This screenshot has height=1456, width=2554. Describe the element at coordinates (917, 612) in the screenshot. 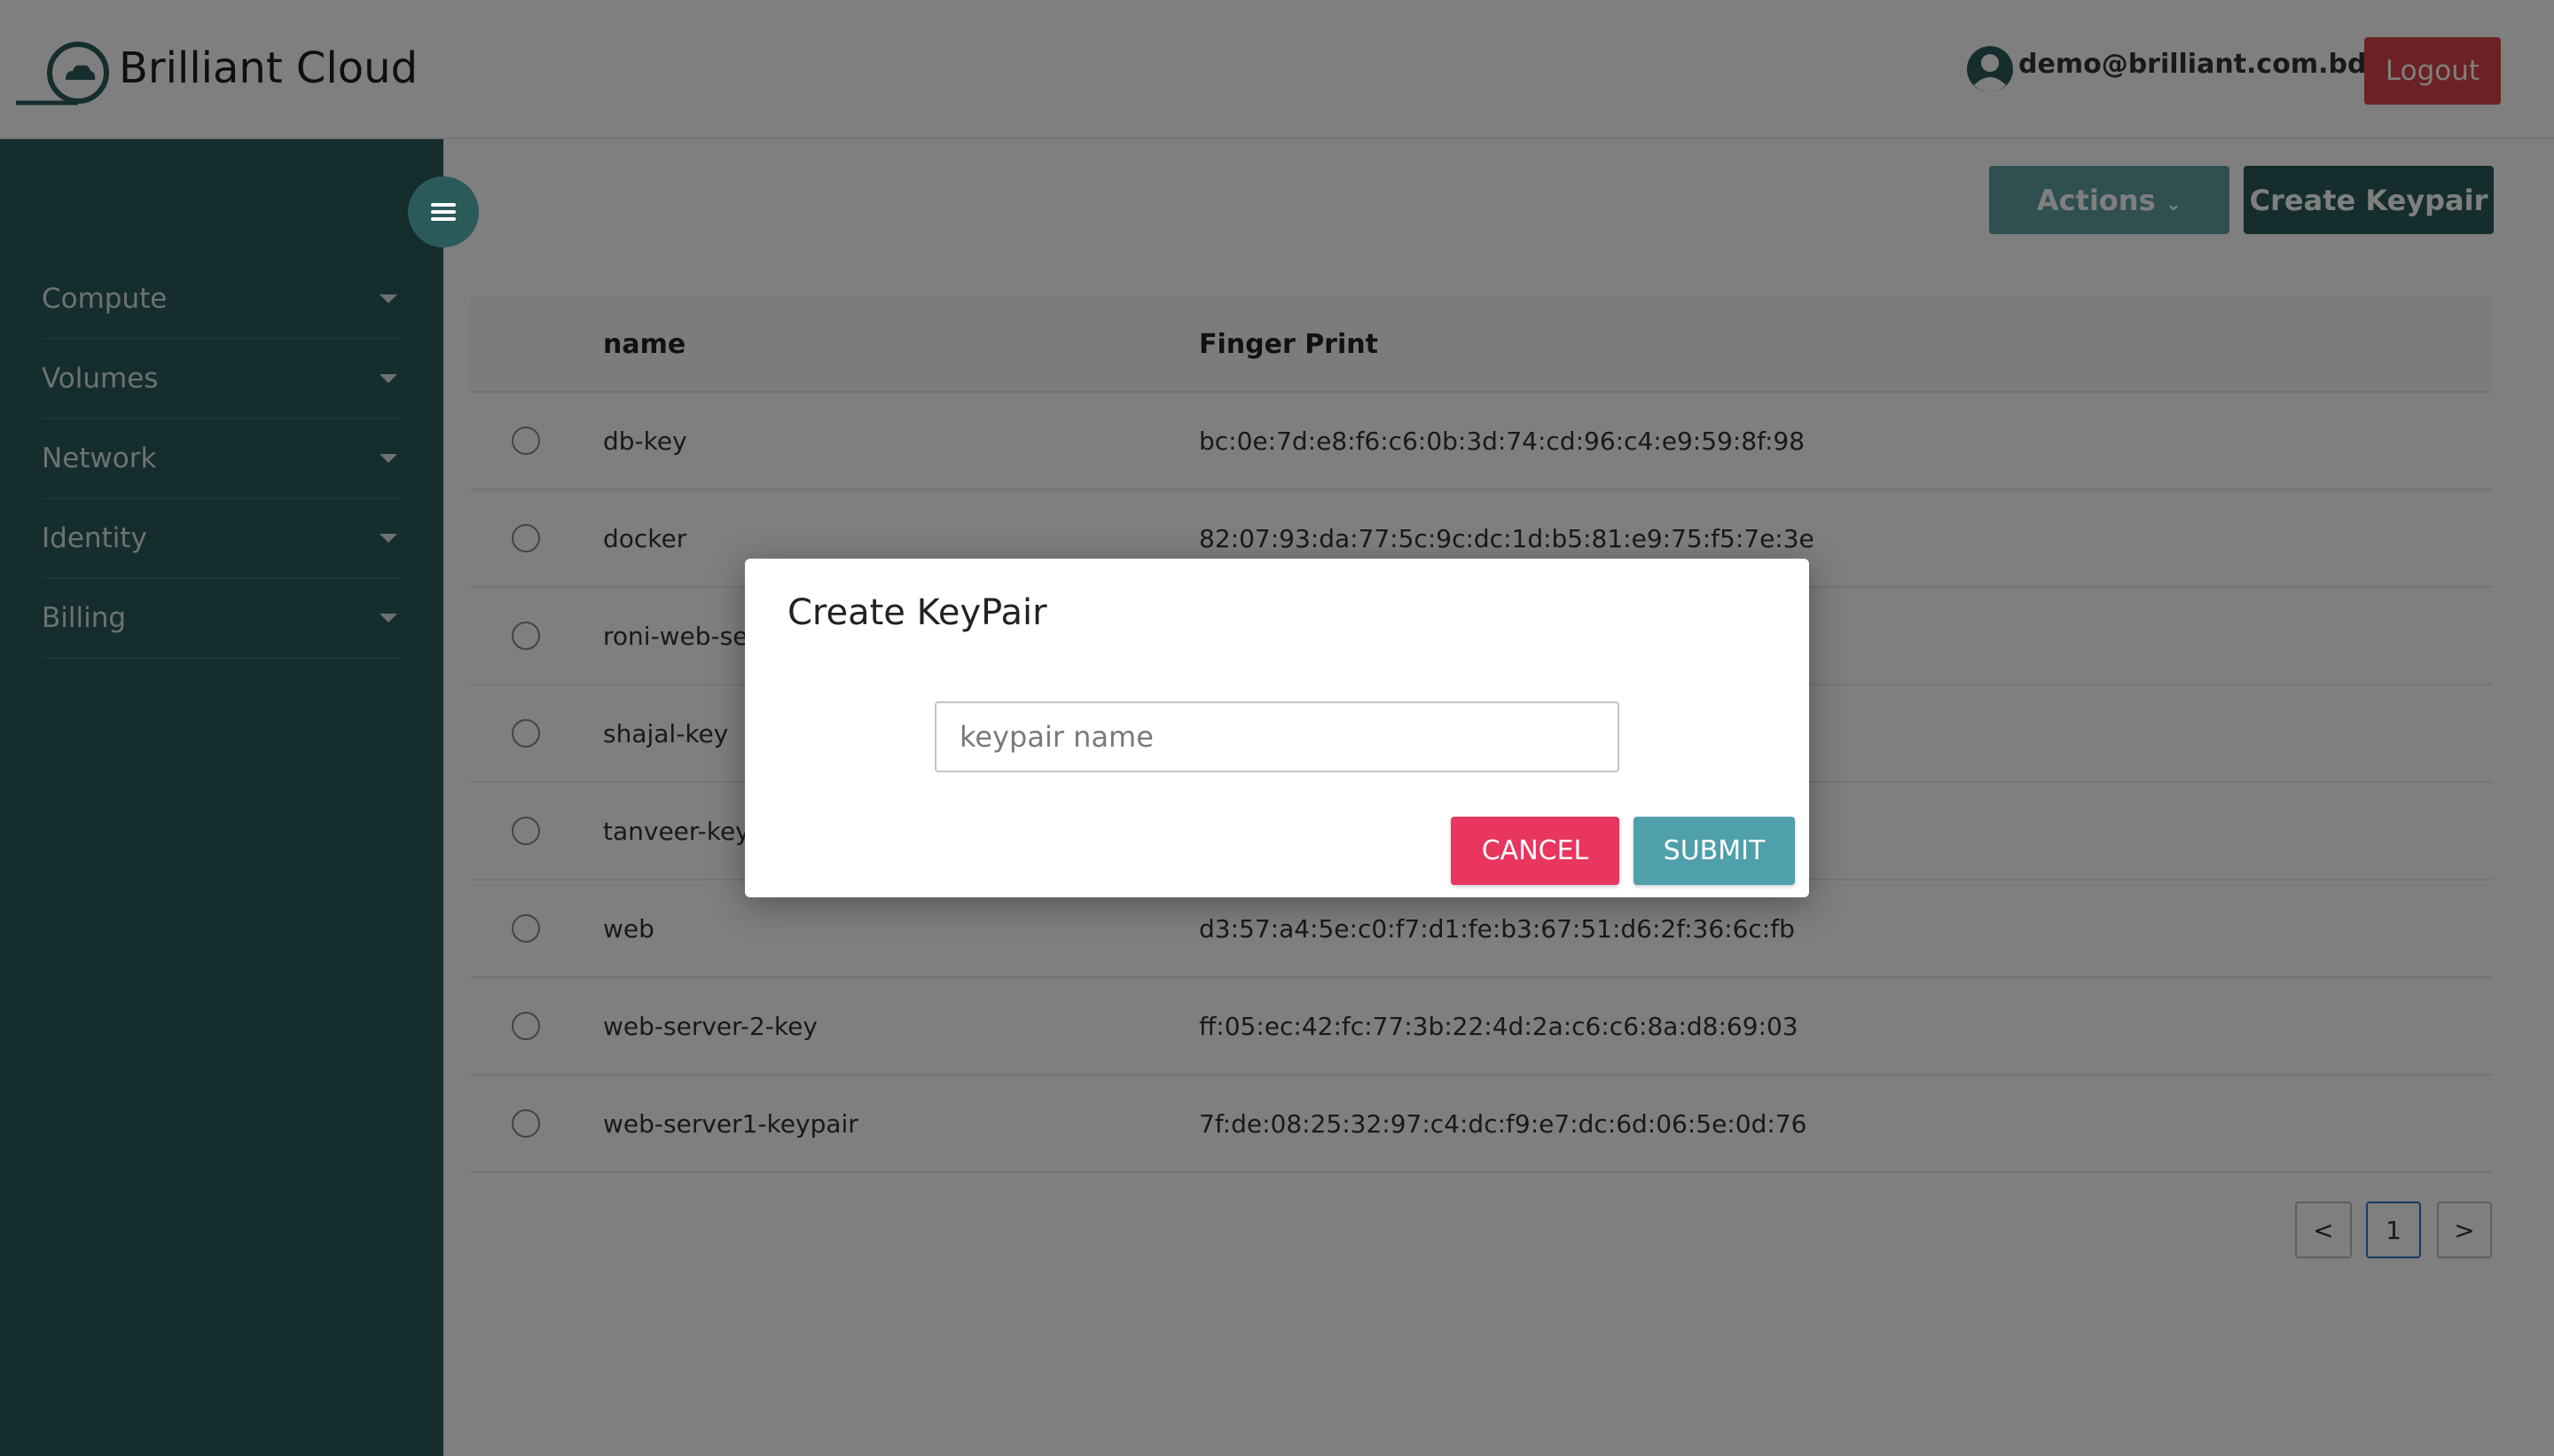

I see `dialog-title: Create KeyPair` at that location.